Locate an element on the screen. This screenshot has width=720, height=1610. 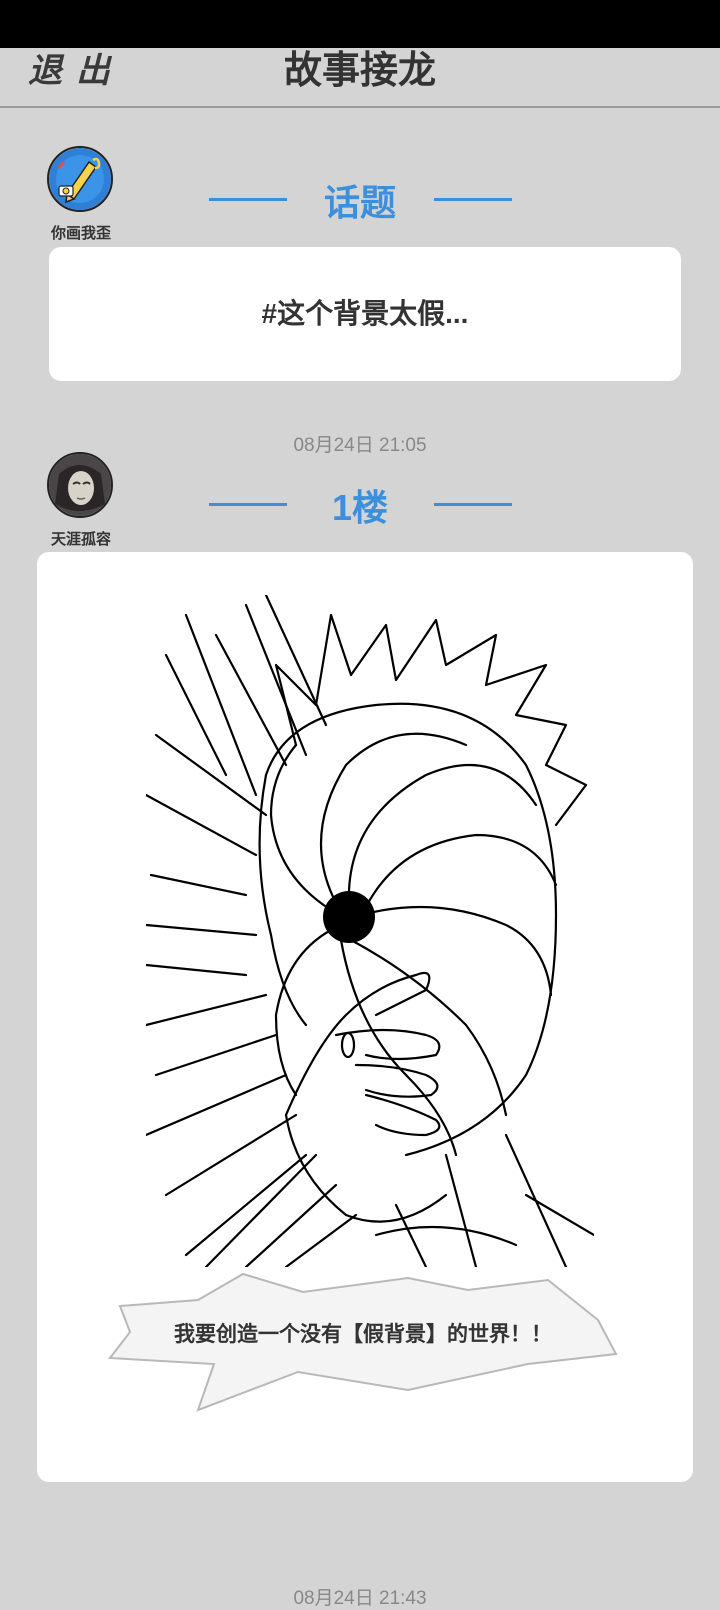
post-author-name: 天涯孤容 is located at coordinates (80, 539).